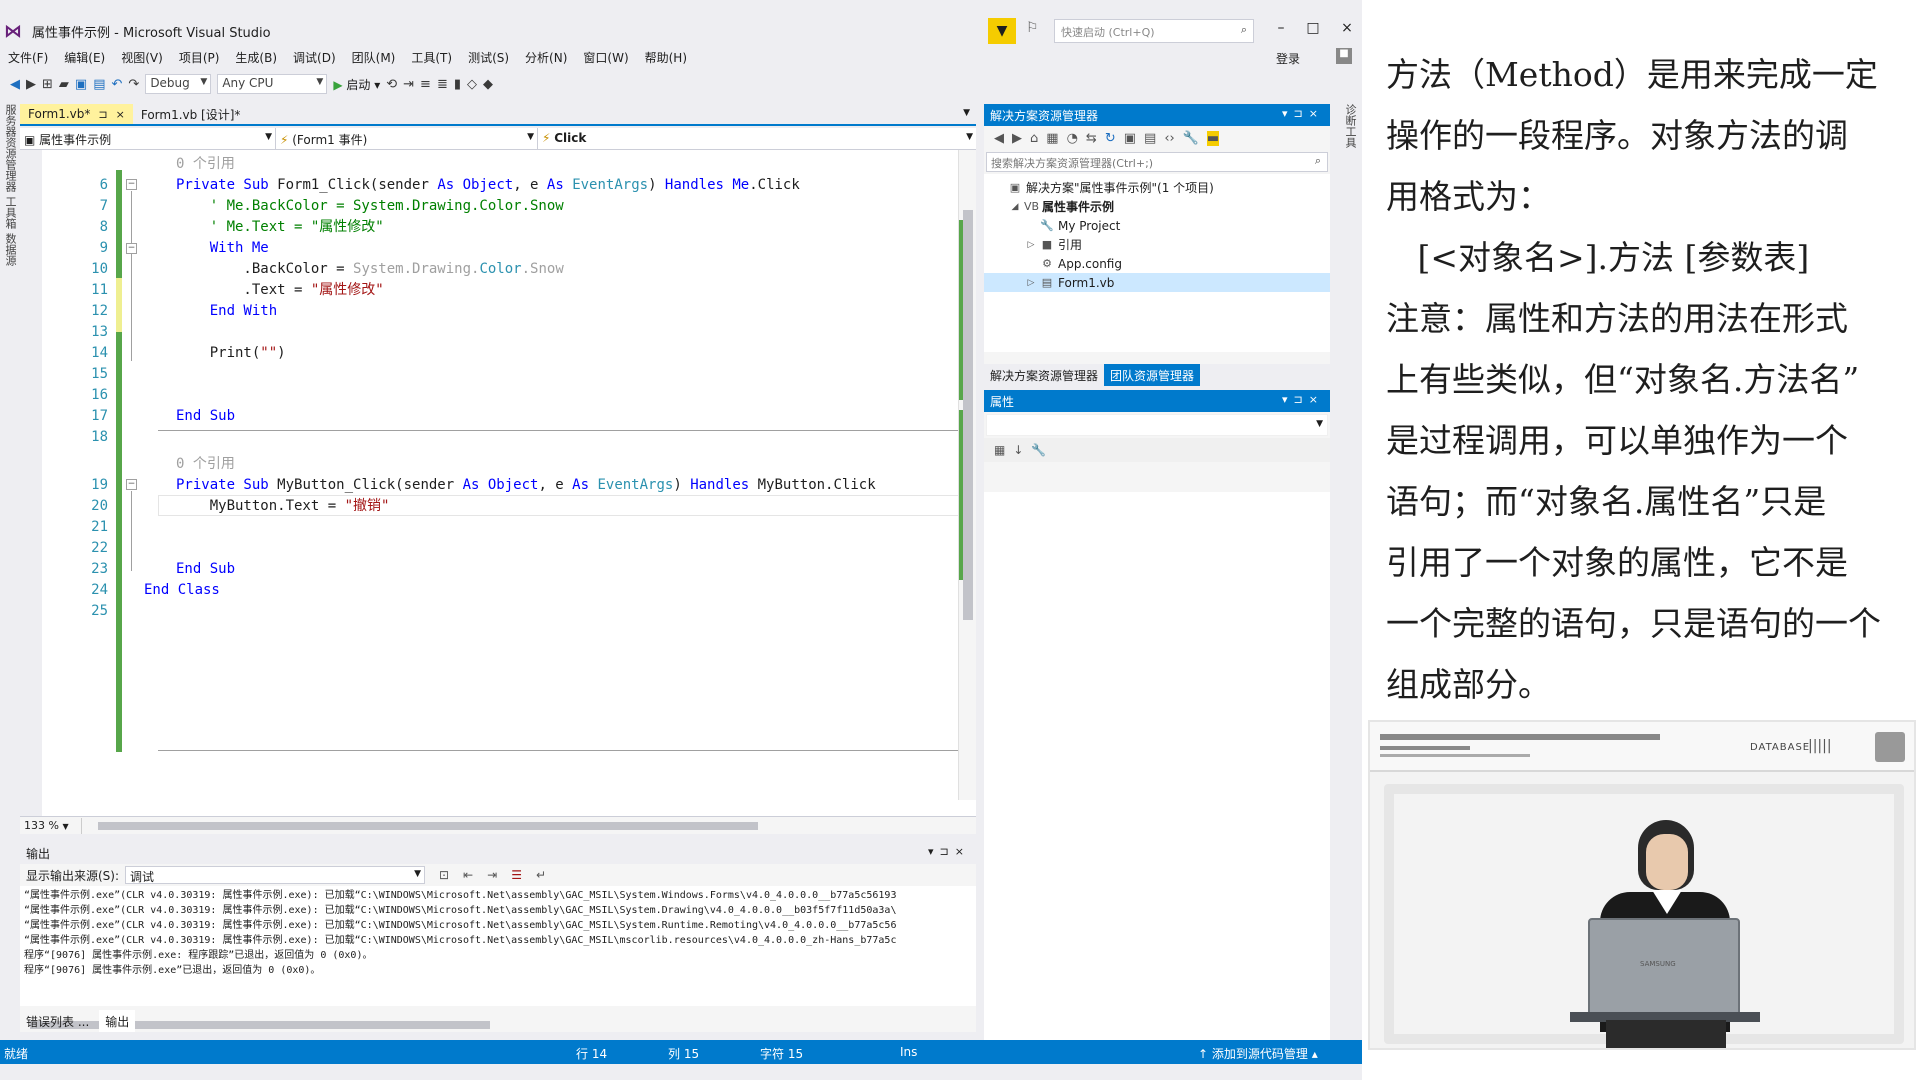 Image resolution: width=1920 pixels, height=1080 pixels. Describe the element at coordinates (431, 57) in the screenshot. I see `menu-tools: 工具(T)` at that location.